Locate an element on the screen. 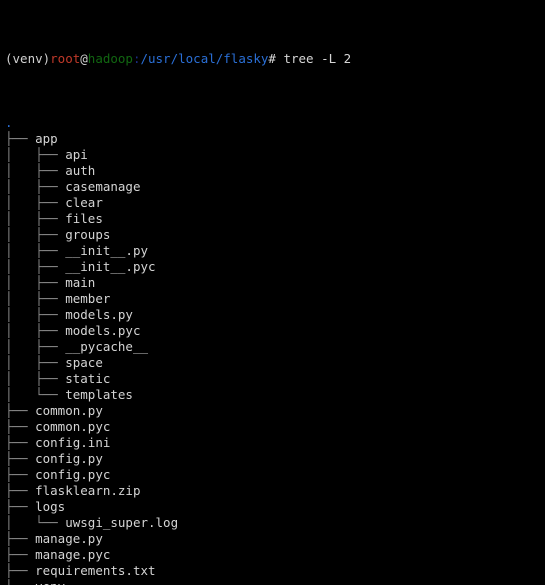 Image resolution: width=545 pixels, height=585 pixels. command-text: tree -L 2 is located at coordinates (313, 58).